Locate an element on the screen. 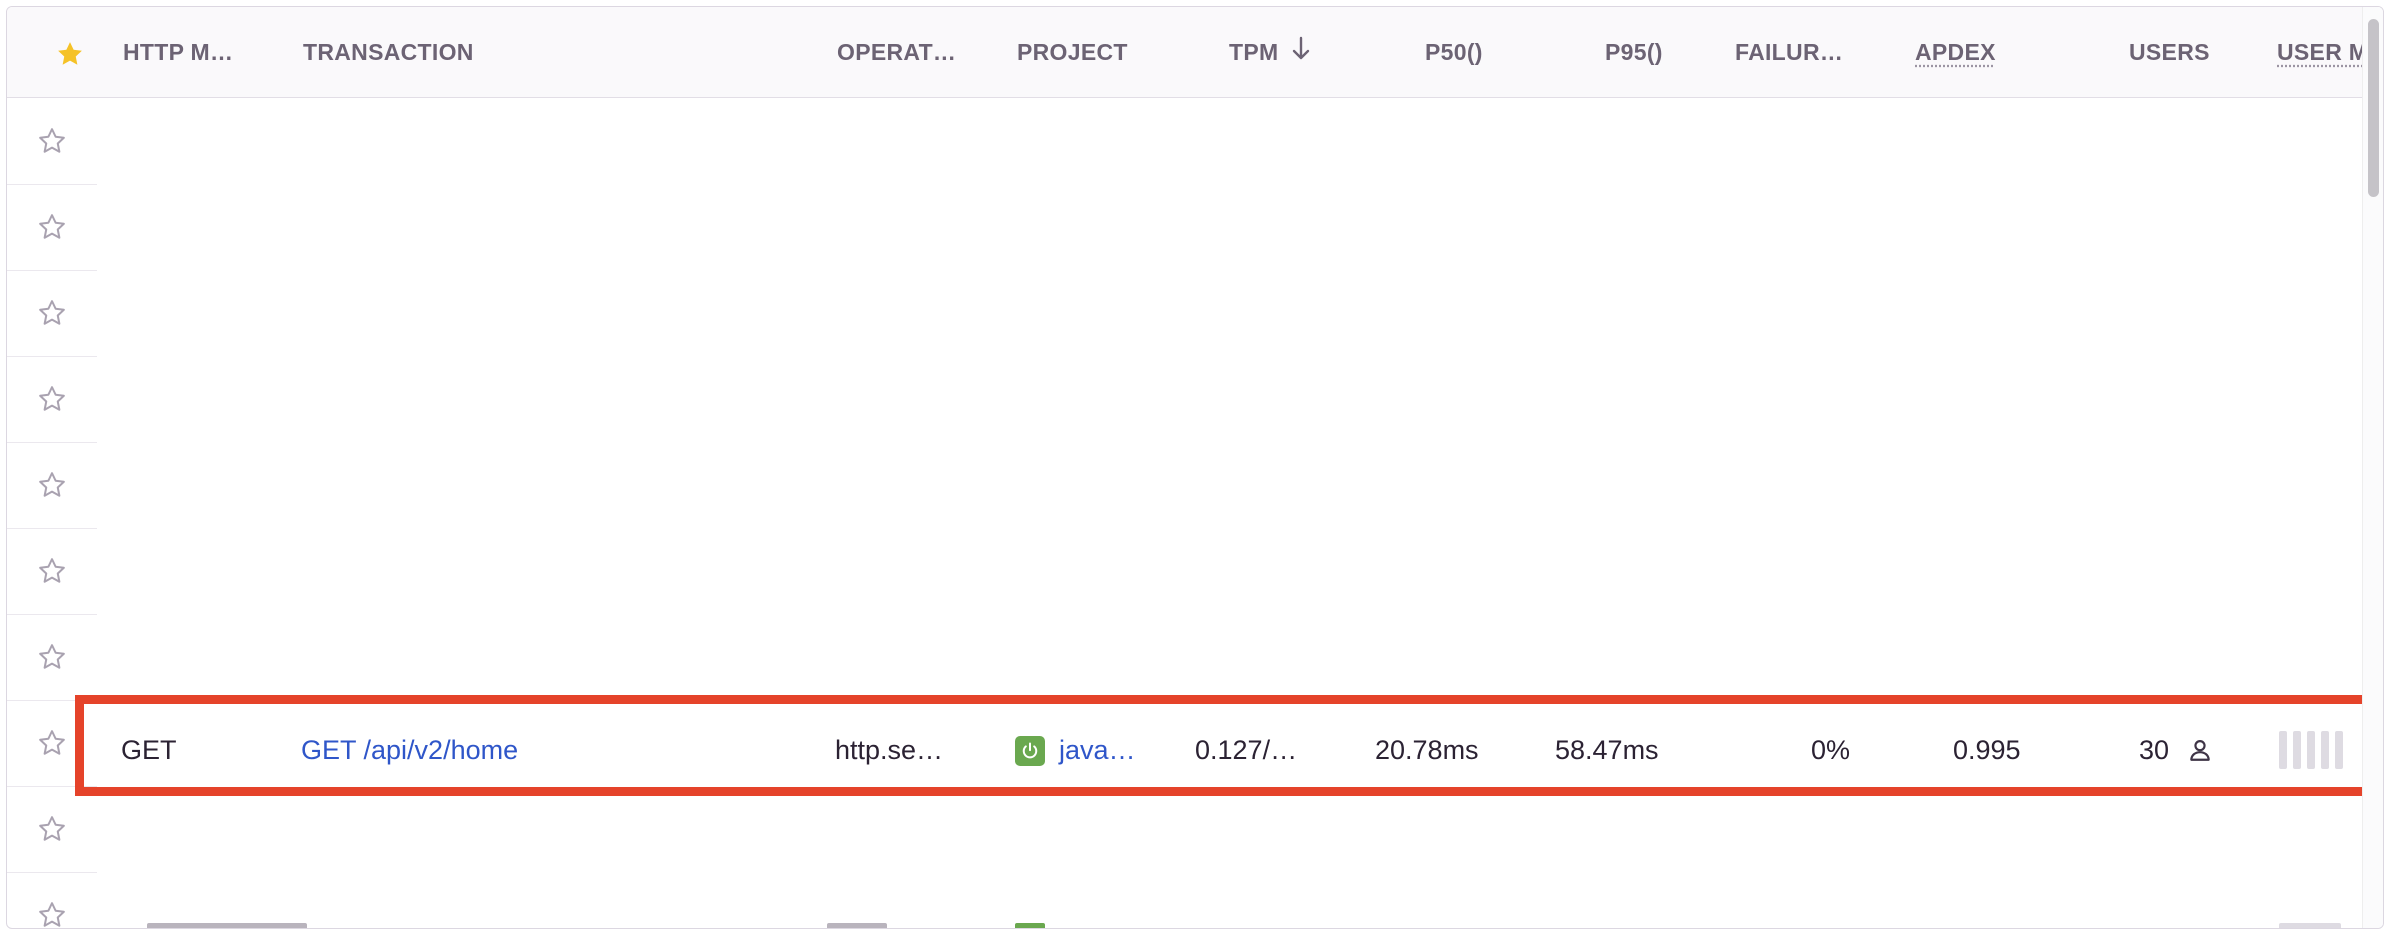 This screenshot has width=2388, height=933. column-header-p95: P95() is located at coordinates (1634, 52).